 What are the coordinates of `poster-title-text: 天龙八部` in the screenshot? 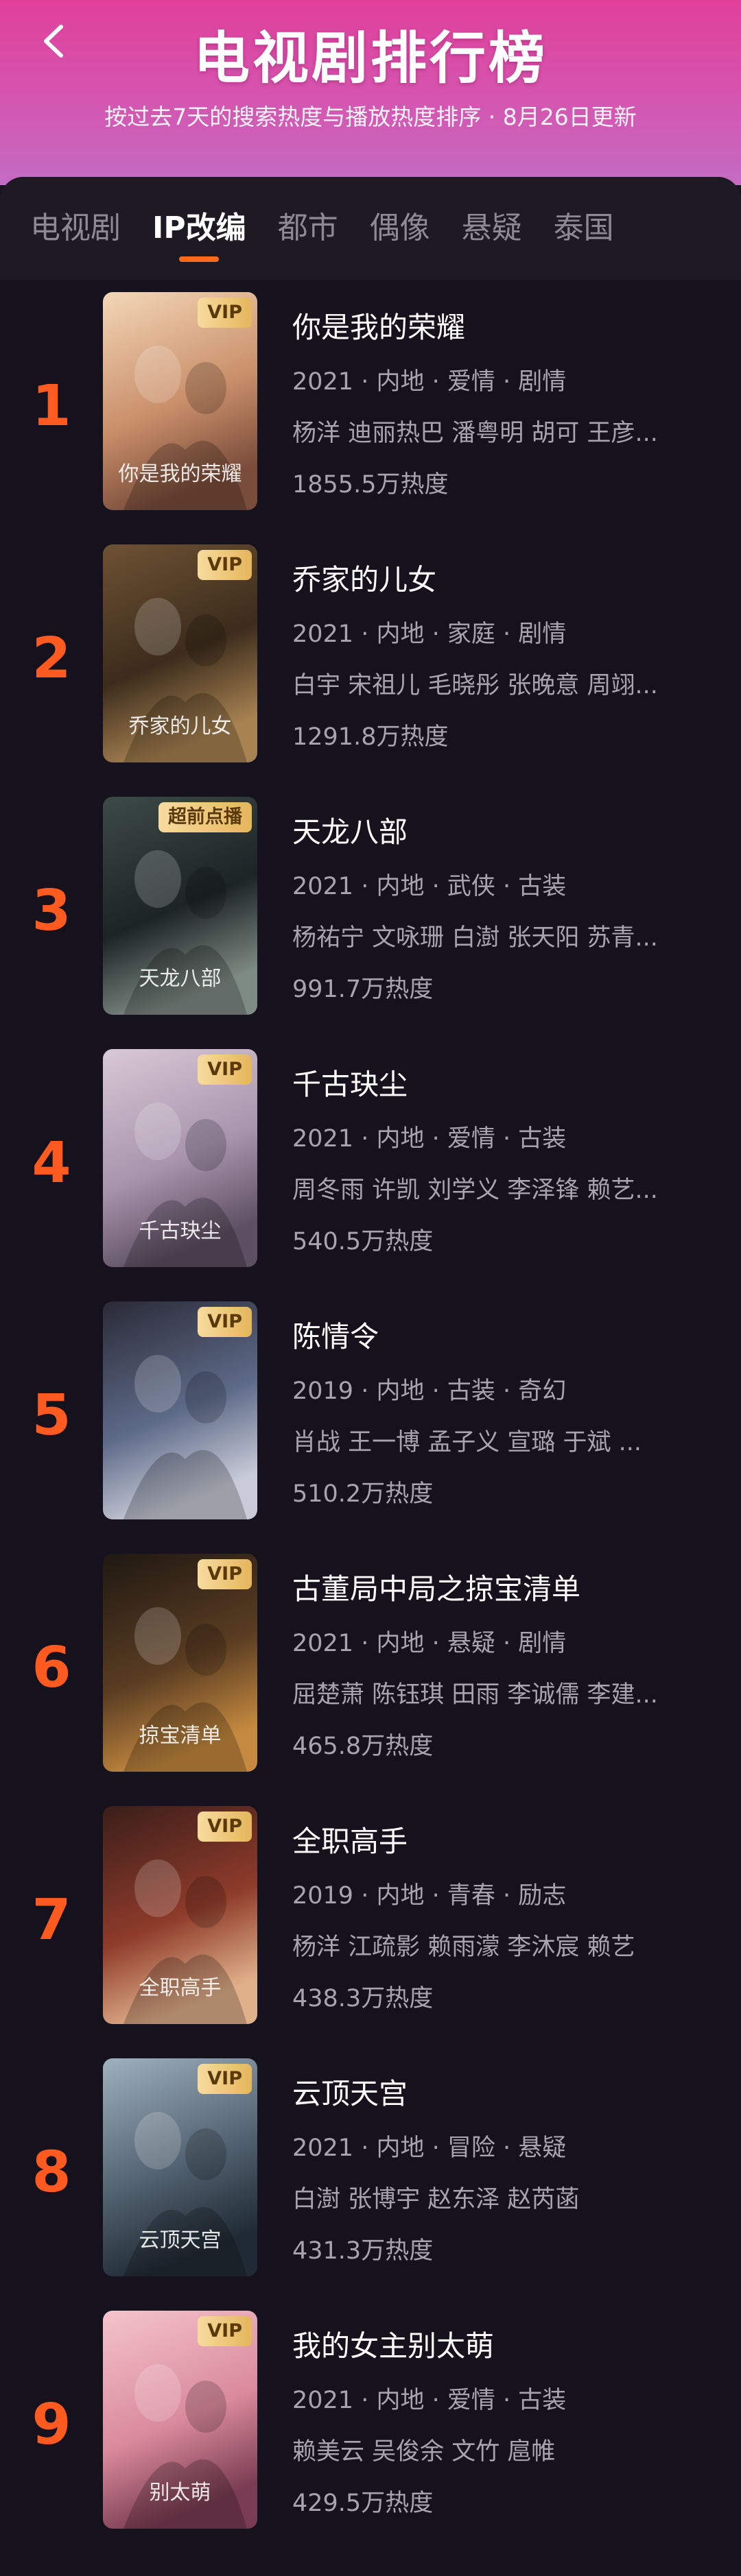 It's located at (180, 979).